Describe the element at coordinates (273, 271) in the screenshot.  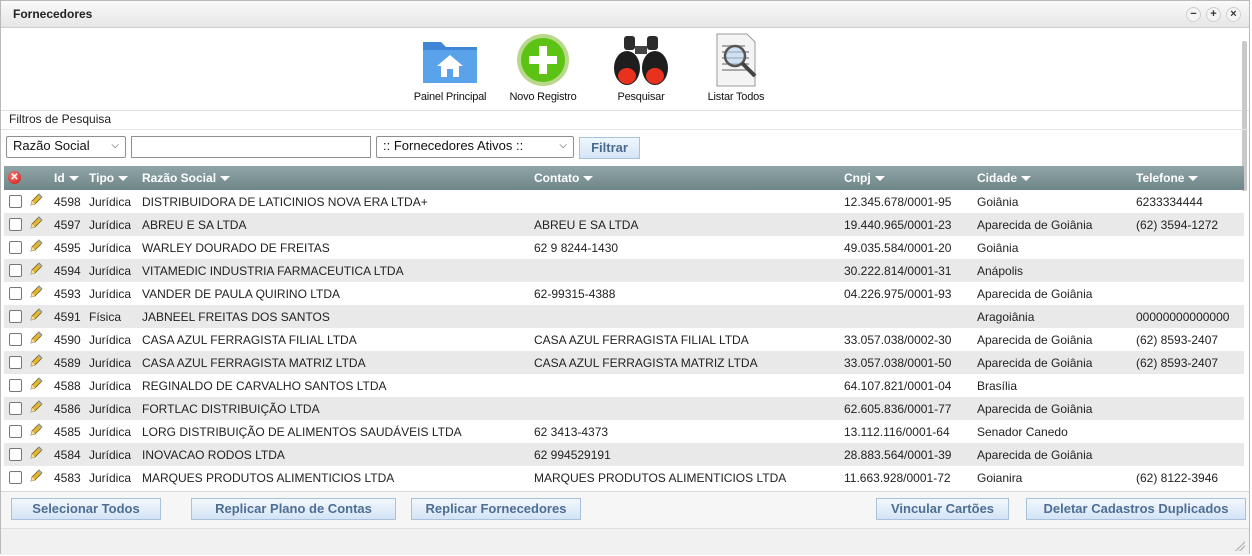
I see `cell-razao-social: VITAMEDIC INDUSTRIA FARMACEUTICA LTDA` at that location.